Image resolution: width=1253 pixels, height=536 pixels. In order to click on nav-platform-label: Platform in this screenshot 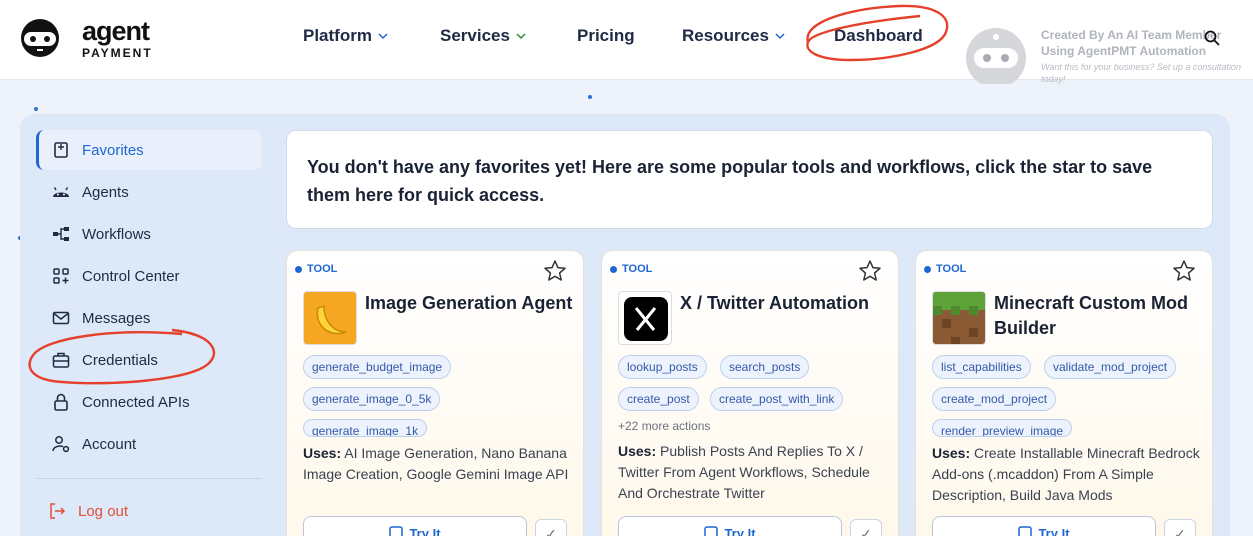, I will do `click(337, 35)`.